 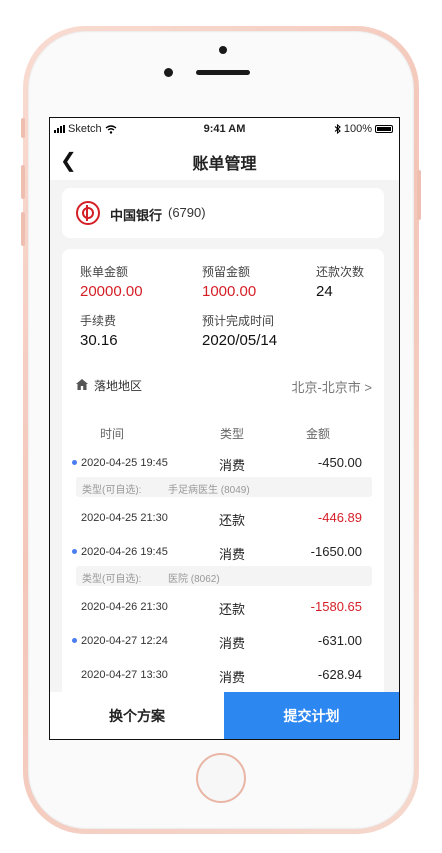 What do you see at coordinates (223, 50) in the screenshot?
I see `front-camera` at bounding box center [223, 50].